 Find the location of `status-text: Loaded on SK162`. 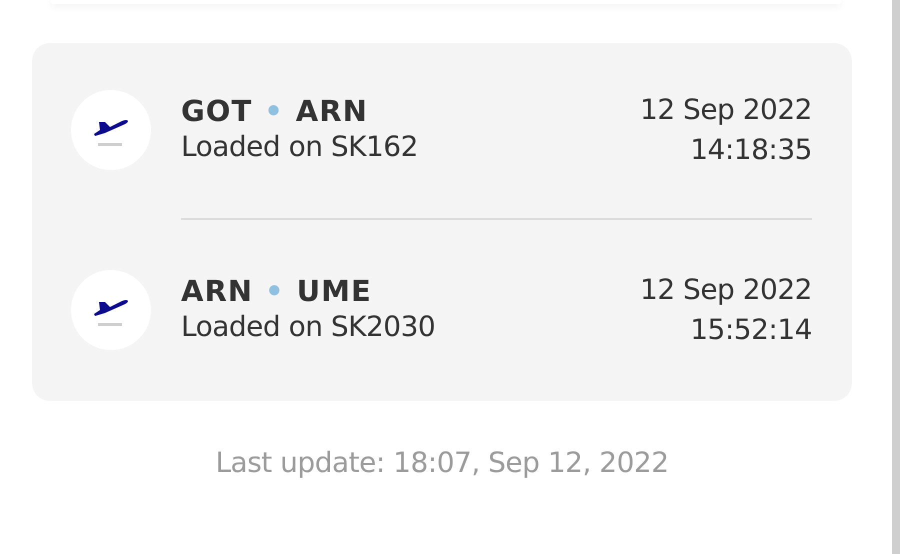

status-text: Loaded on SK162 is located at coordinates (299, 146).